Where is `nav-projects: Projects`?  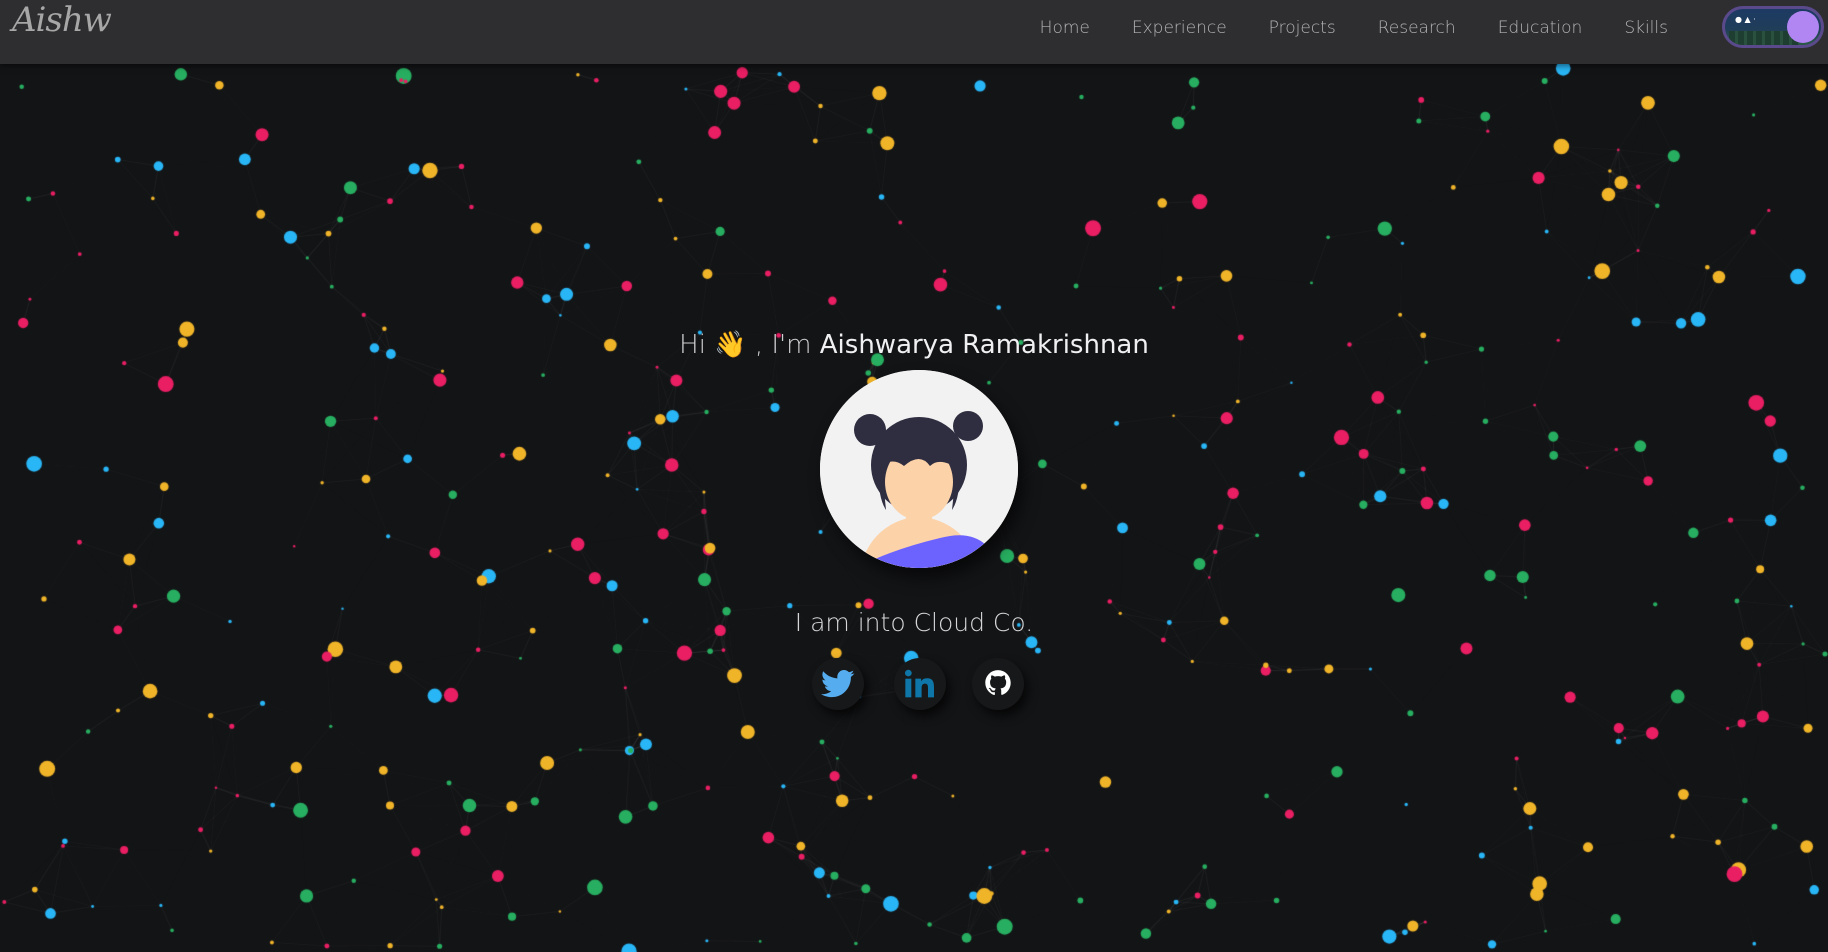 nav-projects: Projects is located at coordinates (1302, 28).